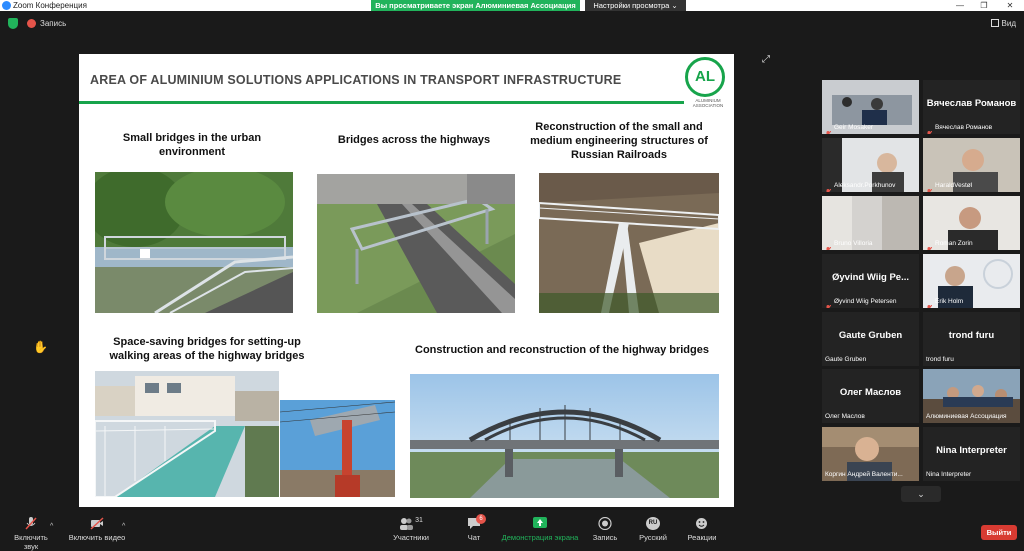  I want to click on participant-name: Roman Zorin, so click(954, 243).